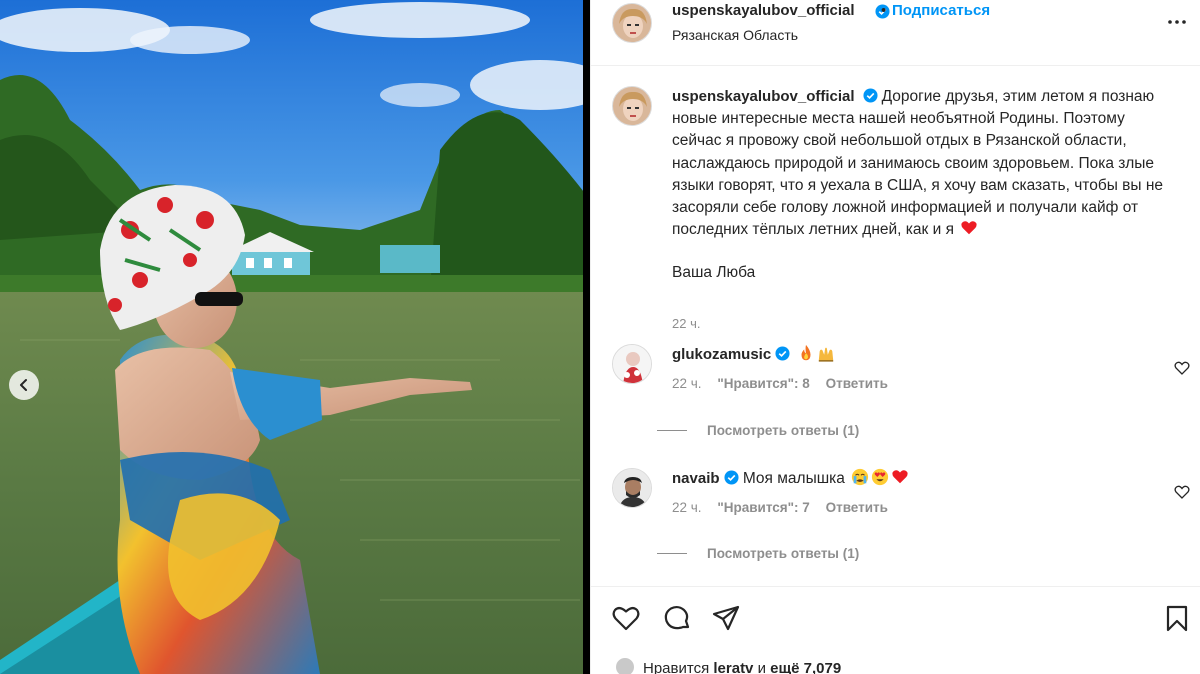  I want to click on liker-avatar, so click(625, 665).